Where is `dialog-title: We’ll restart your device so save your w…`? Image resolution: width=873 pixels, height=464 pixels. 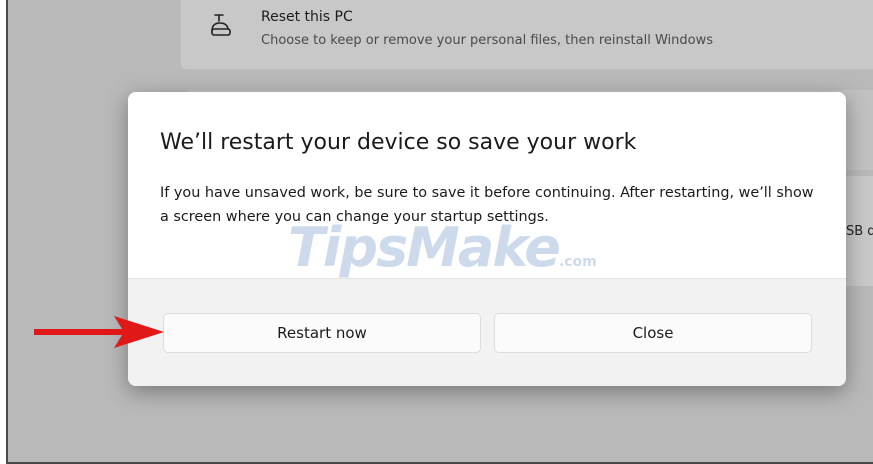
dialog-title: We’ll restart your device so save your w… is located at coordinates (398, 142).